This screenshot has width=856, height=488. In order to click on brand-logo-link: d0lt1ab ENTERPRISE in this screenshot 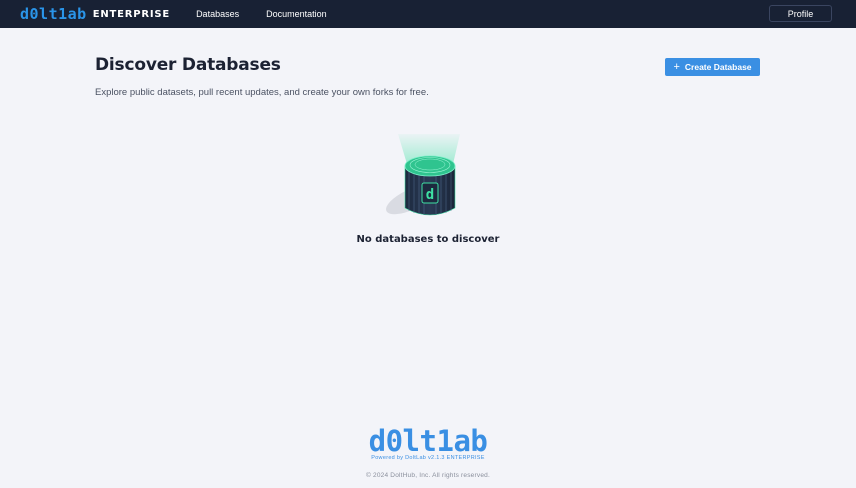, I will do `click(95, 13)`.